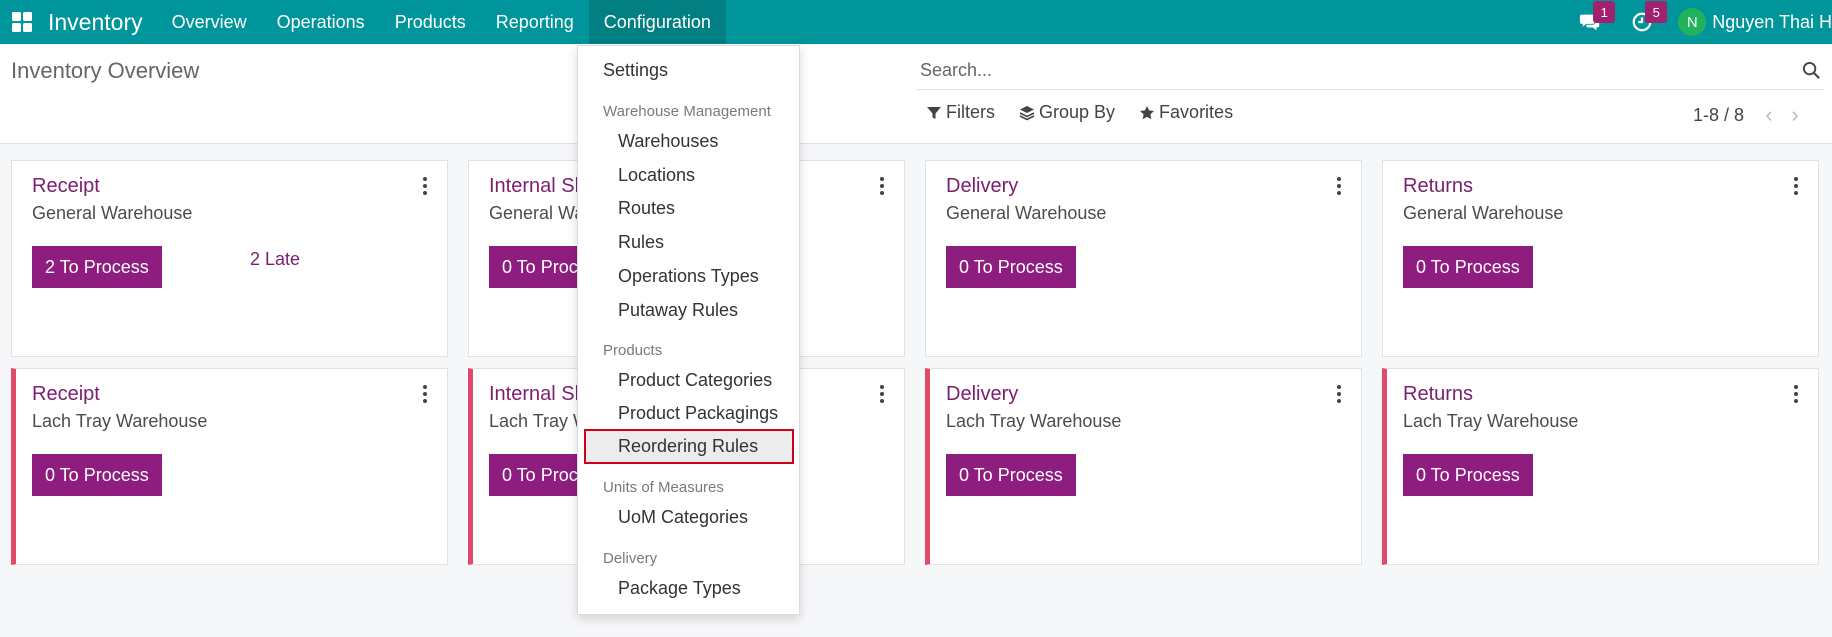  Describe the element at coordinates (1642, 22) in the screenshot. I see `activities-button: 5` at that location.